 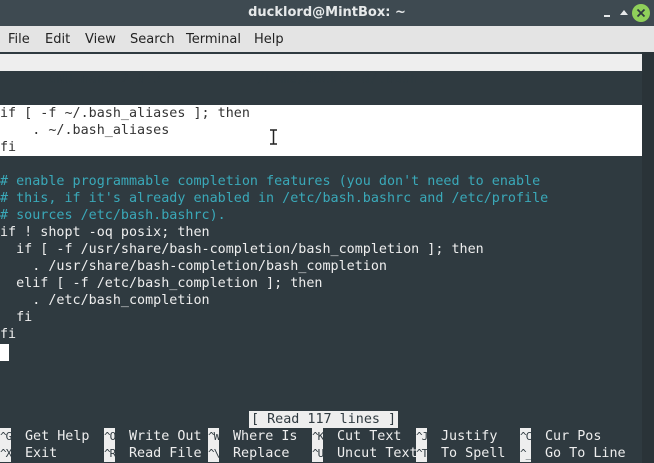 What do you see at coordinates (324, 419) in the screenshot?
I see `status-message: [ Read 117 lines ]` at bounding box center [324, 419].